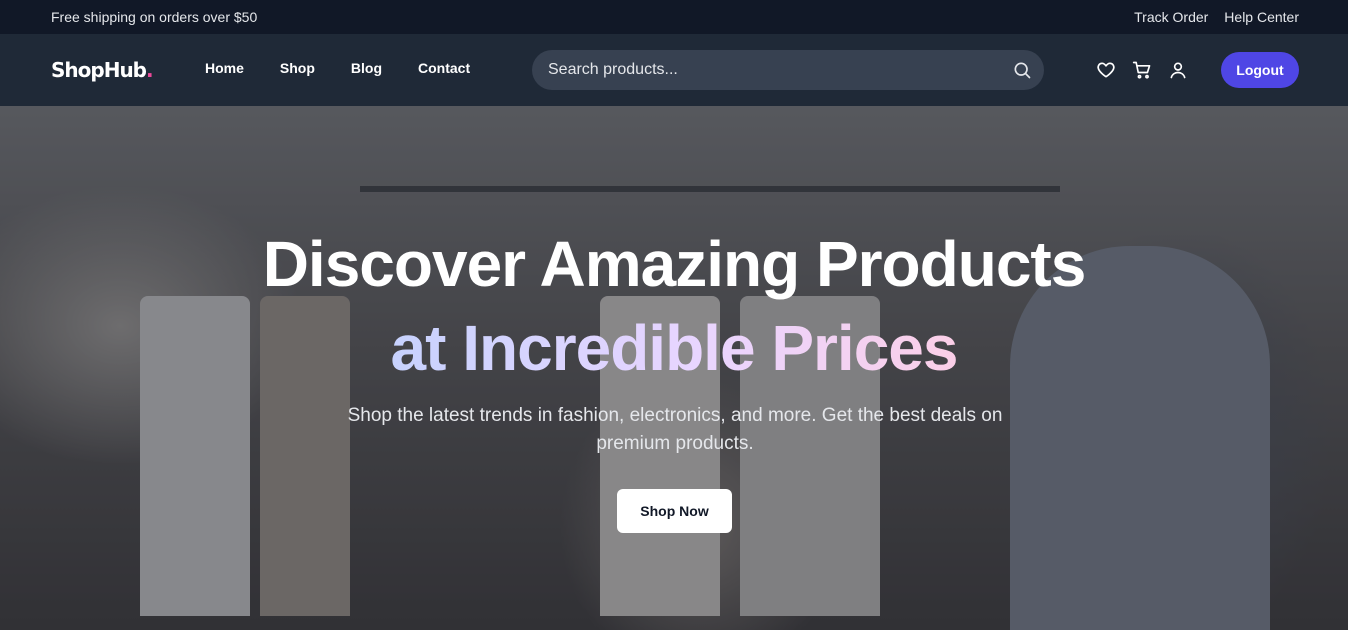 The height and width of the screenshot is (630, 1348). Describe the element at coordinates (1106, 70) in the screenshot. I see `heart-icon` at that location.